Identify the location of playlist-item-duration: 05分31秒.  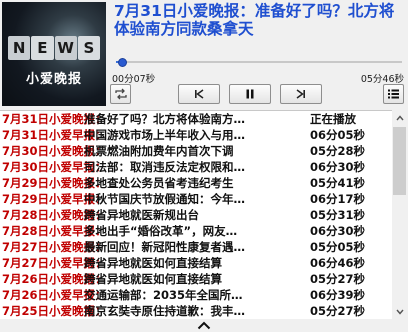
(338, 215).